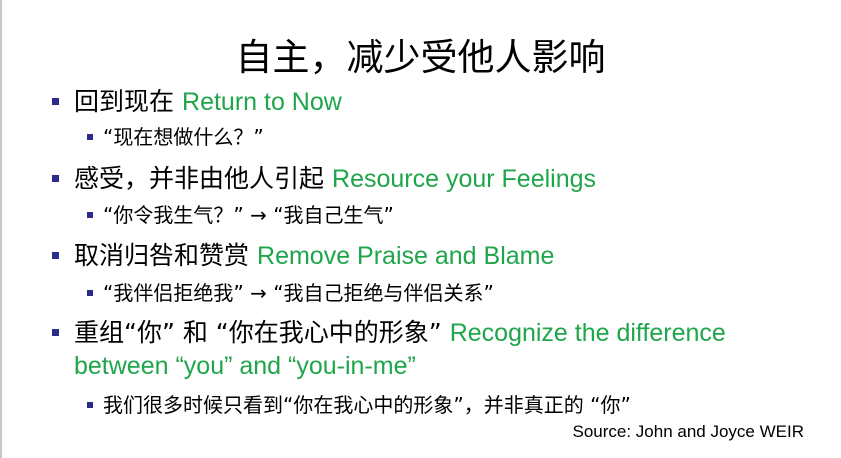  What do you see at coordinates (183, 137) in the screenshot?
I see `sub-bullet-item-1: “现在想做什么？”` at bounding box center [183, 137].